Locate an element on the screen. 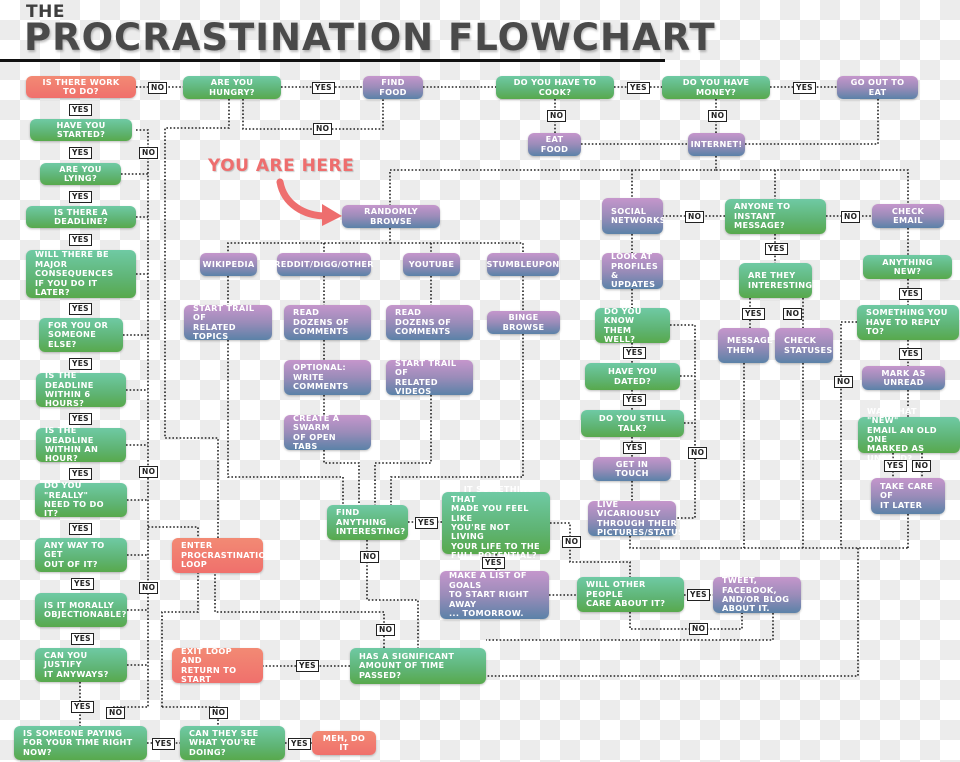 This screenshot has height=762, width=960. node-label: ANY WAY TO GET OUT OF IT? is located at coordinates (74, 554).